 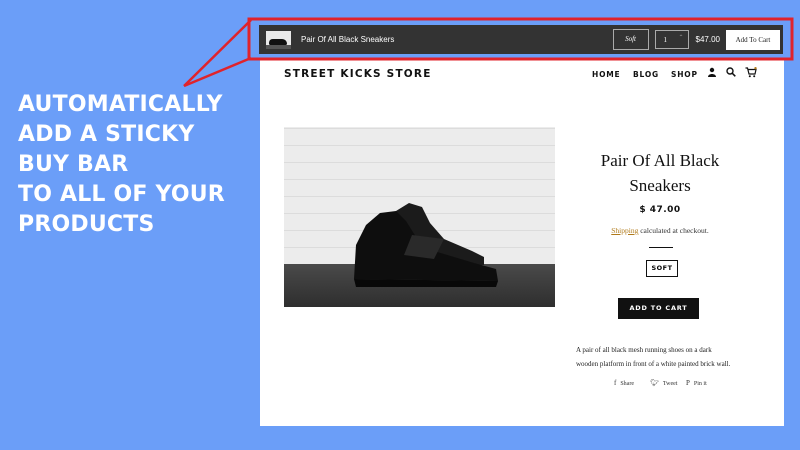 I want to click on pin-label: Pin it, so click(x=700, y=384).